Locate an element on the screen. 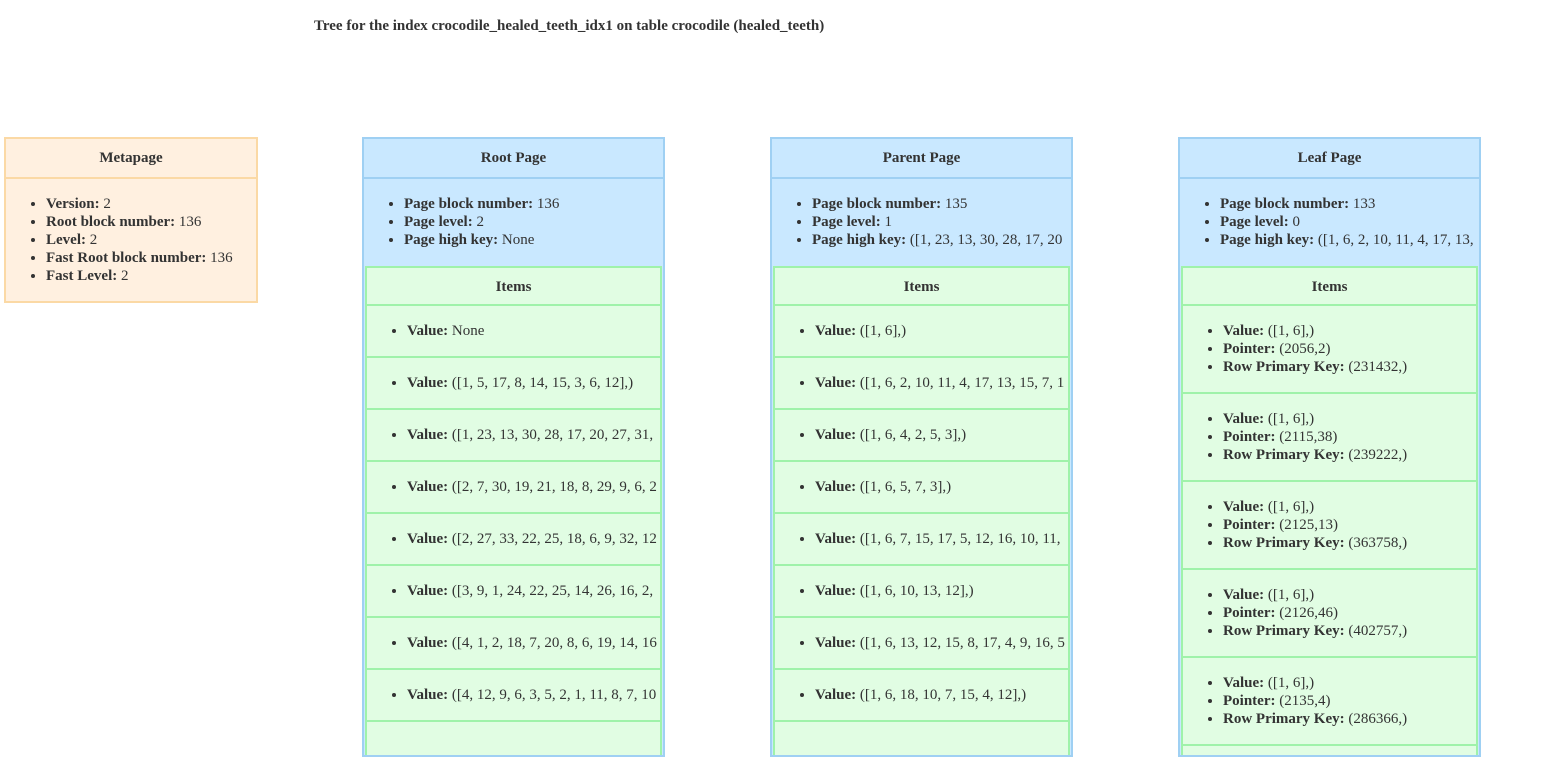 This screenshot has width=1557, height=757. page-high-key-value: None is located at coordinates (518, 240).